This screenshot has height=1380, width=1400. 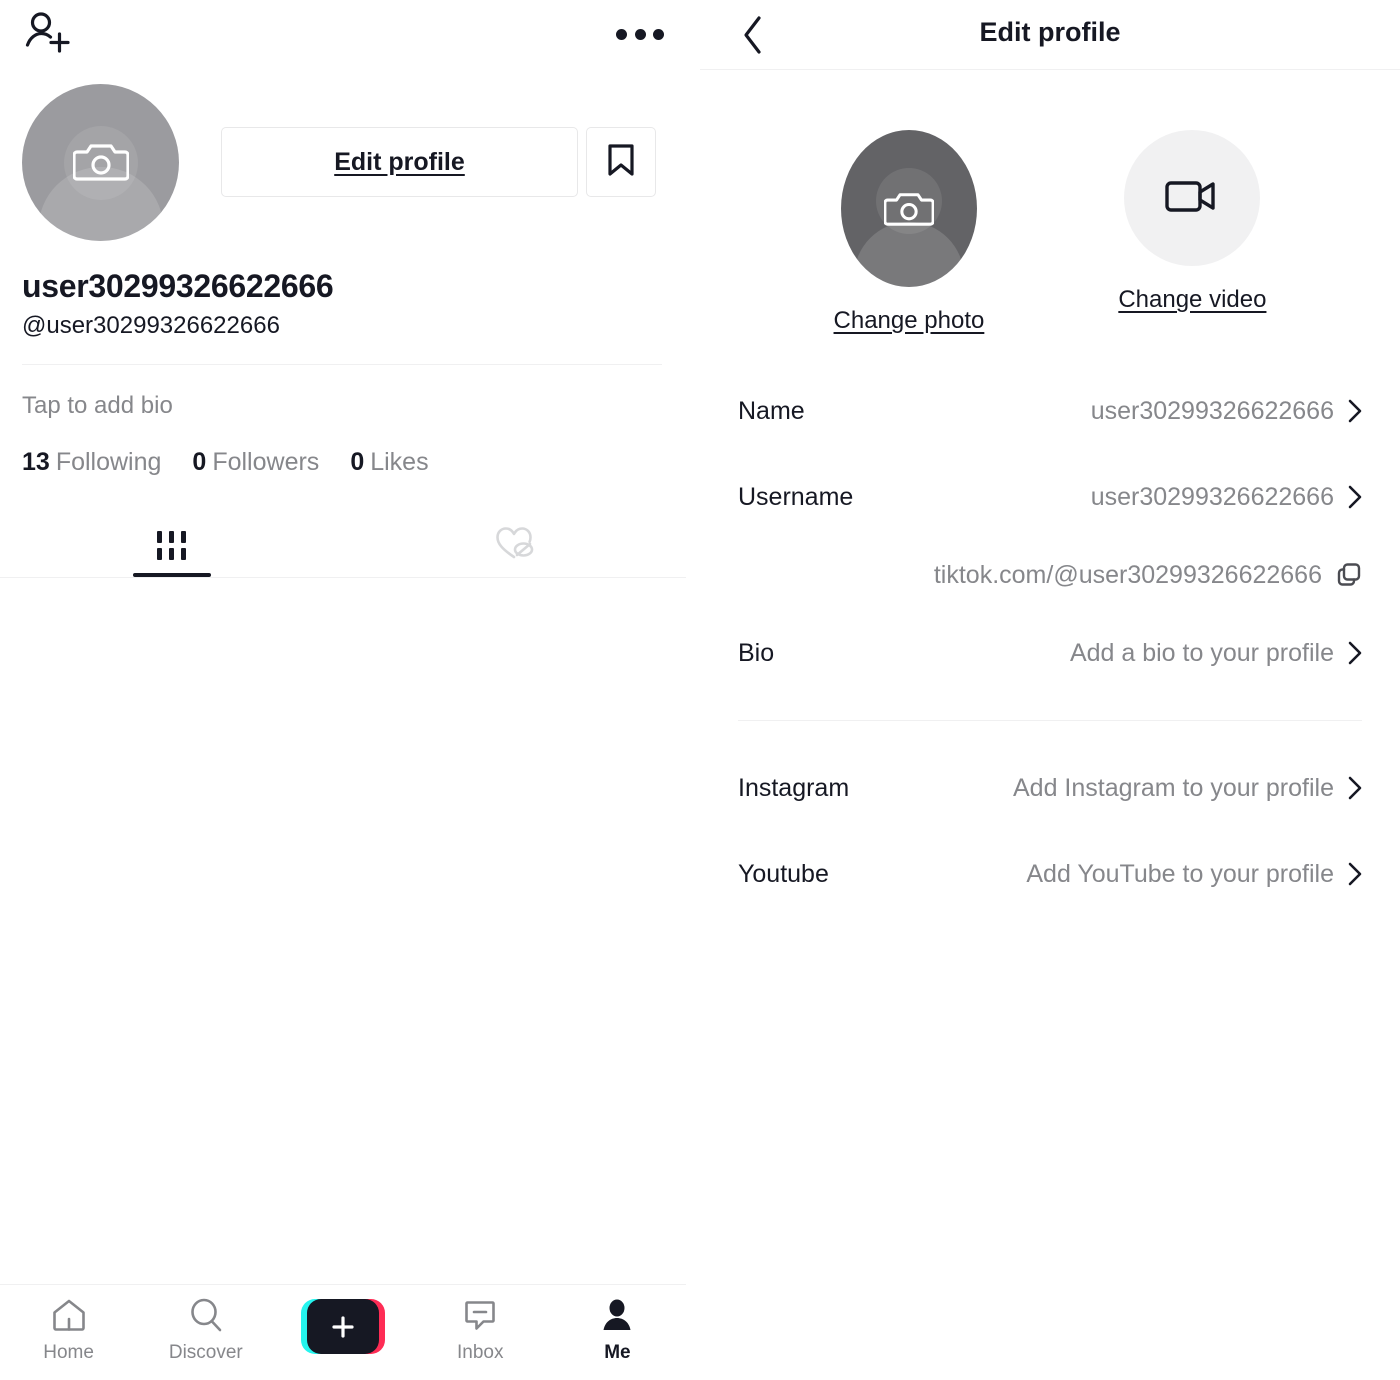 I want to click on video-circle, so click(x=1192, y=198).